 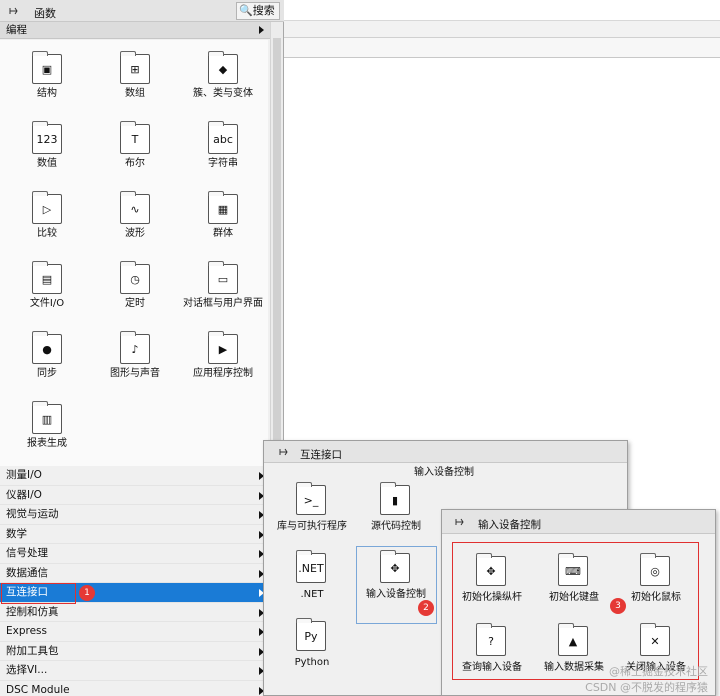 What do you see at coordinates (32, 650) in the screenshot?
I see `menu-item-label: 附加工具包` at bounding box center [32, 650].